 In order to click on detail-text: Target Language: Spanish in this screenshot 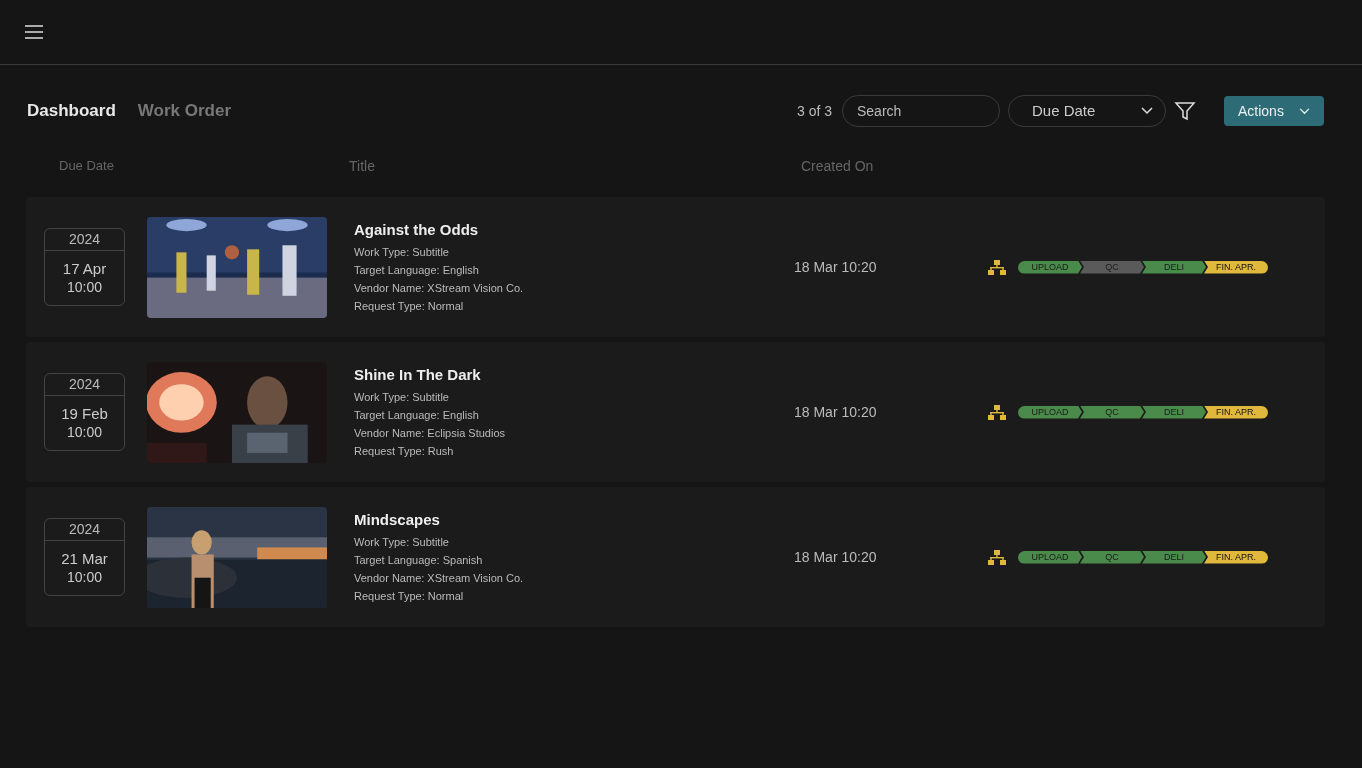, I will do `click(419, 561)`.